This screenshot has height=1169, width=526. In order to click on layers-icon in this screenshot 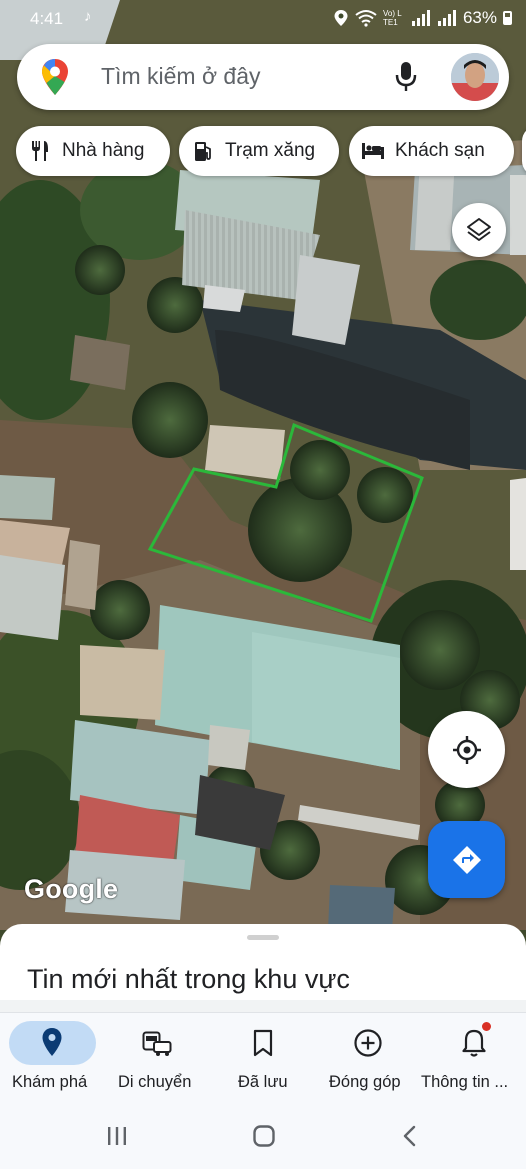, I will do `click(479, 229)`.